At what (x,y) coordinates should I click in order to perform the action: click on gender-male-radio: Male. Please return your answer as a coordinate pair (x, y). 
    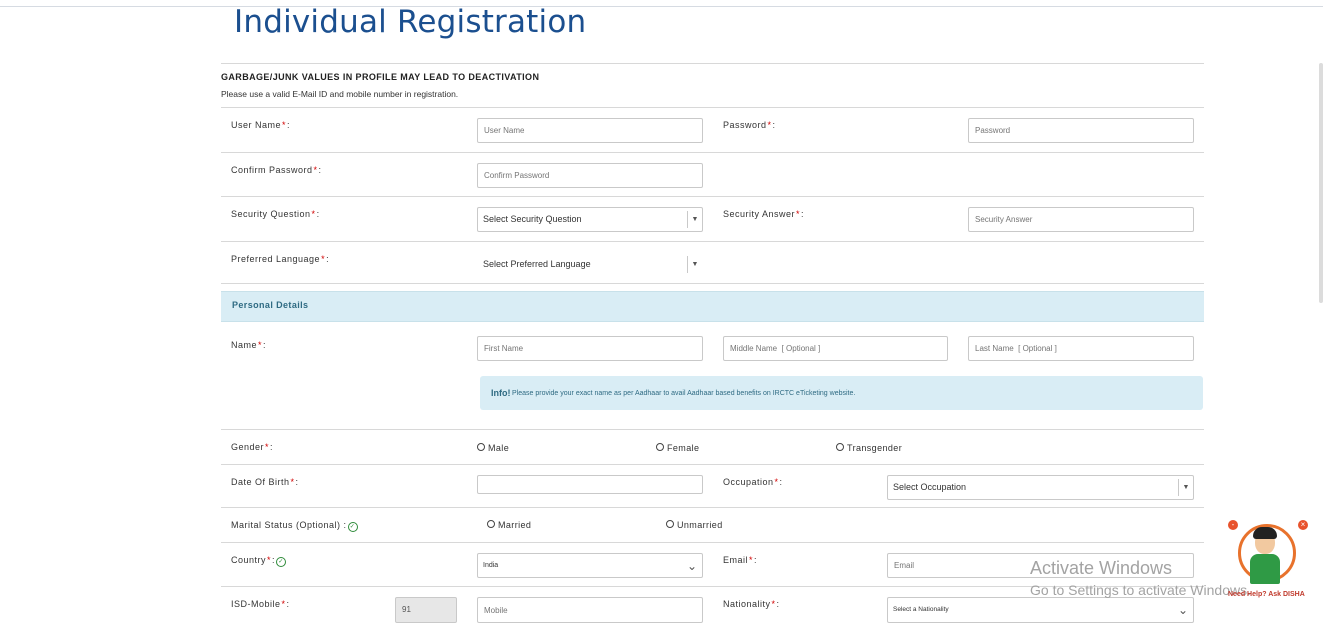
    Looking at the image, I should click on (493, 448).